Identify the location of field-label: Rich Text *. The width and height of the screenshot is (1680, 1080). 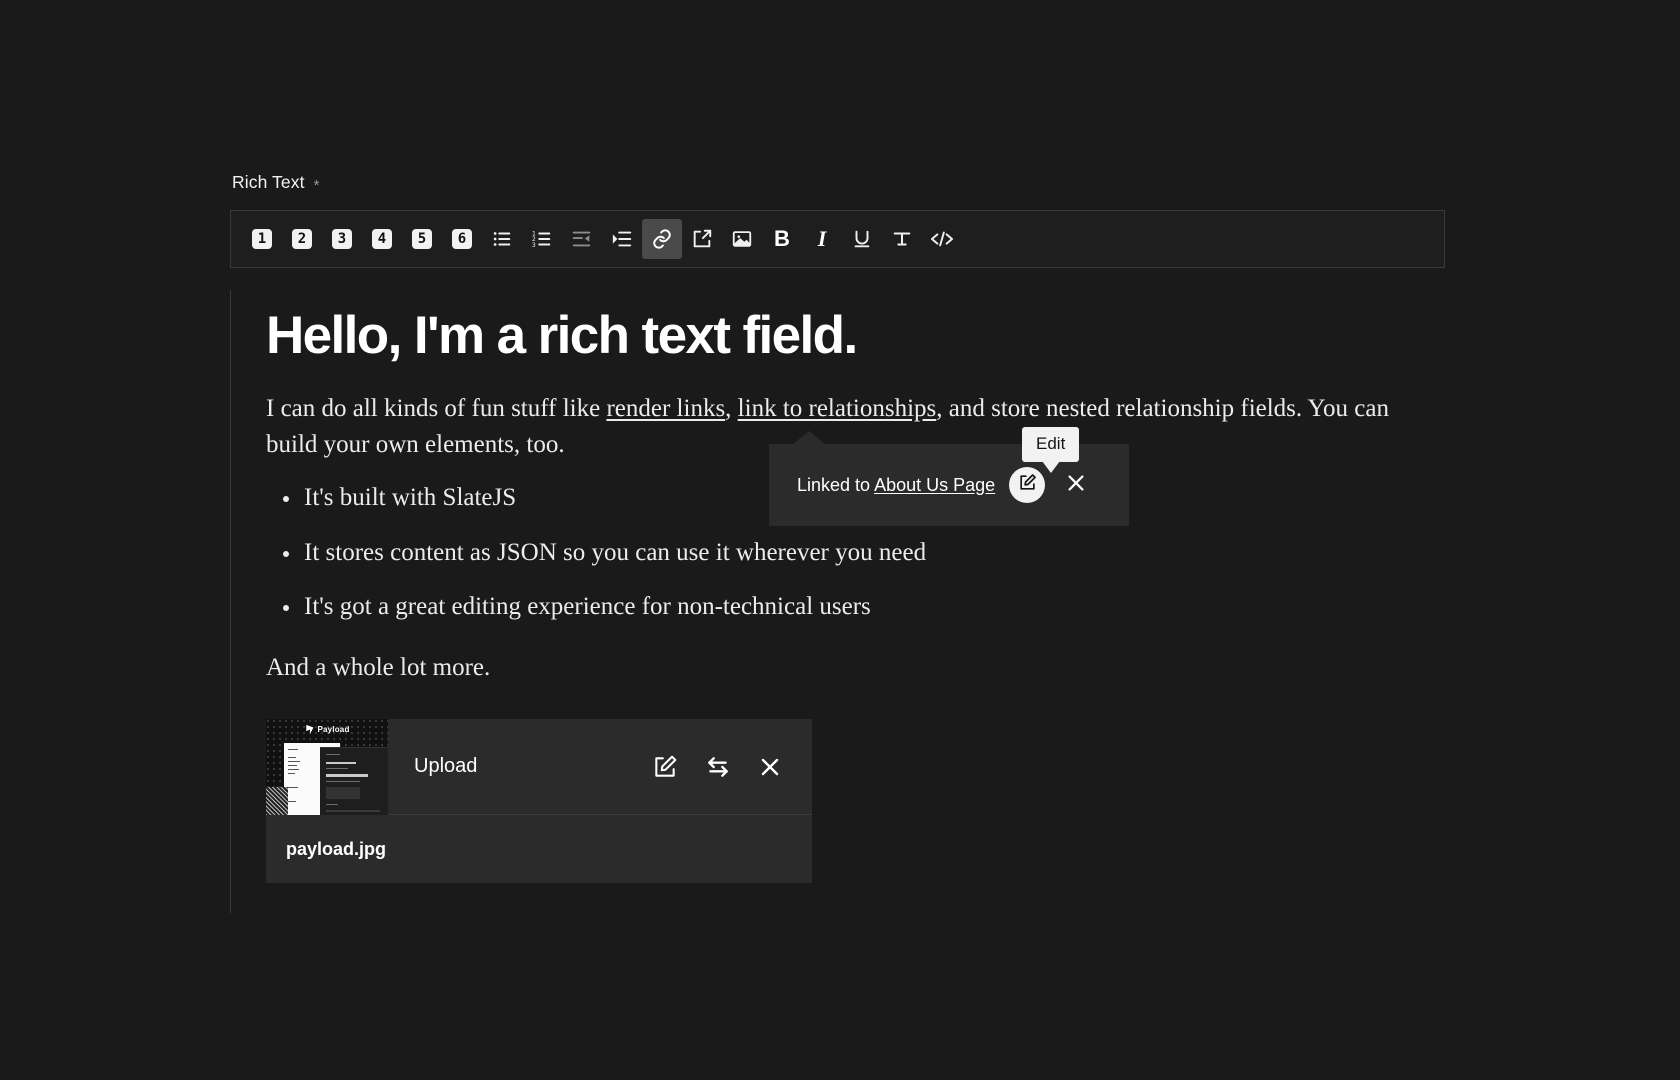
(837, 183).